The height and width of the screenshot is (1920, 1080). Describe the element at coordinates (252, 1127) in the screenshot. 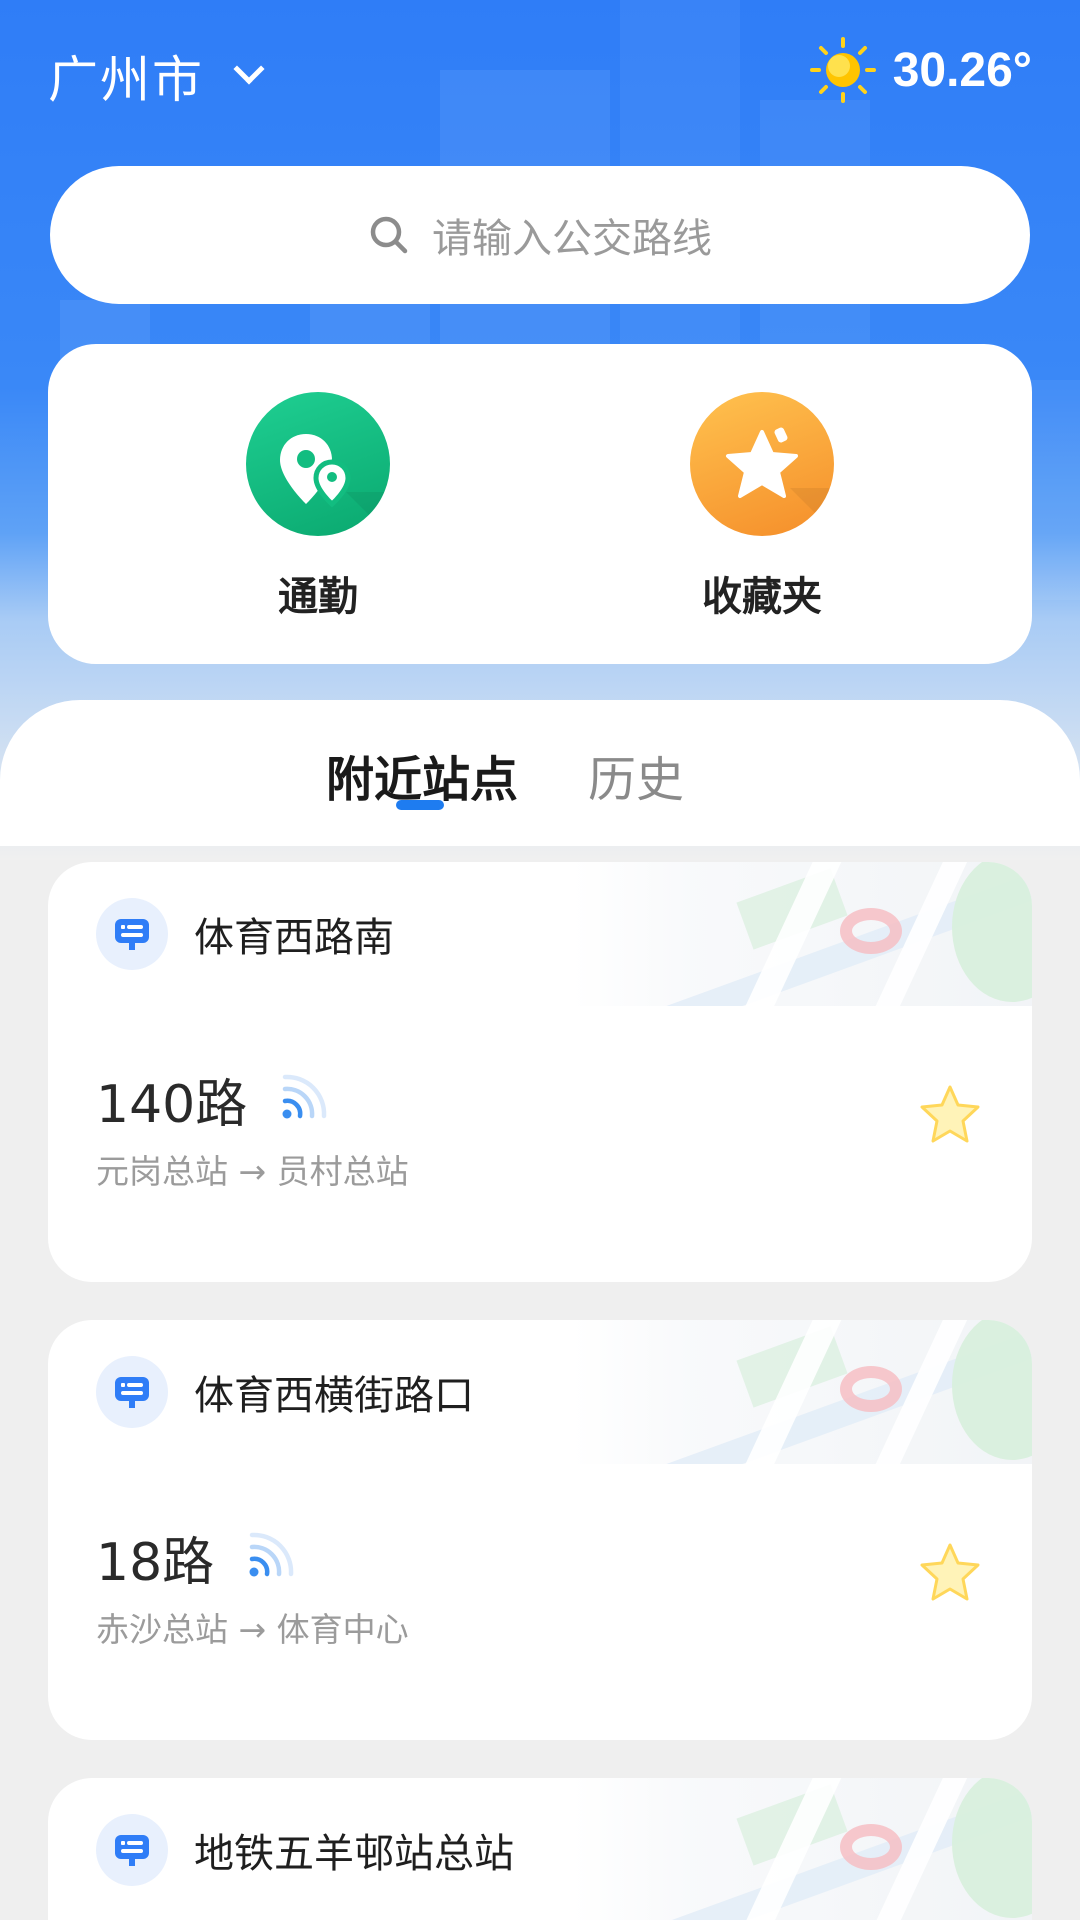

I see `route-row: 140路 元岗总站 → 员村总站` at that location.